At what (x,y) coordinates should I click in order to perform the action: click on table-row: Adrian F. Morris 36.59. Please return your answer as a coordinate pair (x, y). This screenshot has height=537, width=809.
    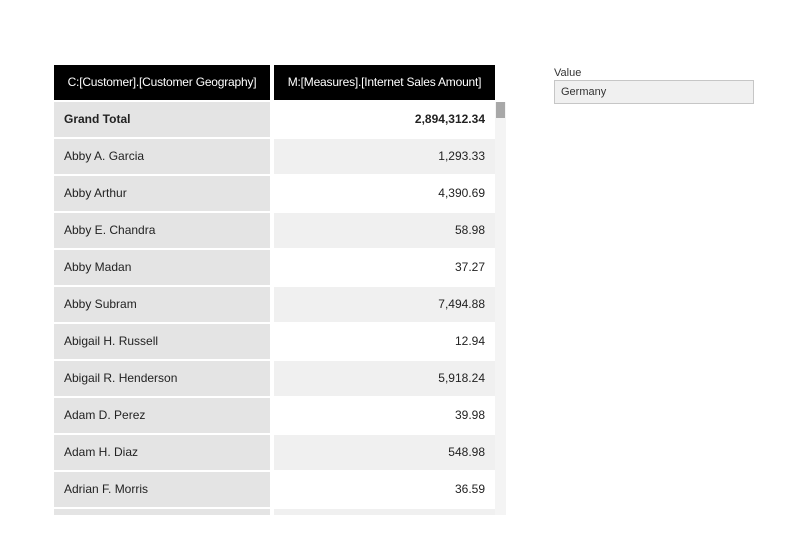
    Looking at the image, I should click on (274, 489).